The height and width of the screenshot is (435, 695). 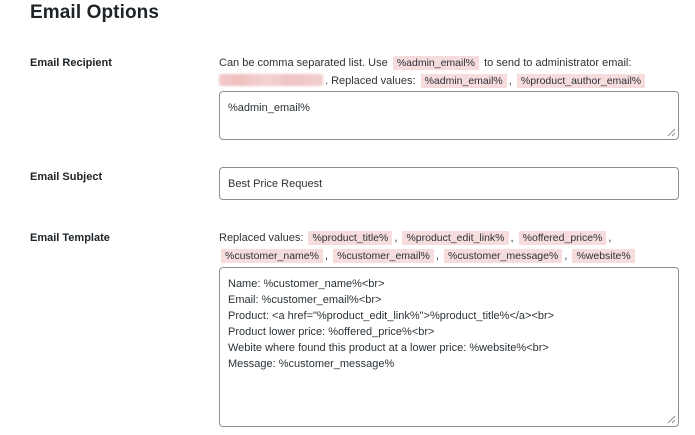 What do you see at coordinates (558, 63) in the screenshot?
I see `recipient-desc-text-2: to send to administrator email:` at bounding box center [558, 63].